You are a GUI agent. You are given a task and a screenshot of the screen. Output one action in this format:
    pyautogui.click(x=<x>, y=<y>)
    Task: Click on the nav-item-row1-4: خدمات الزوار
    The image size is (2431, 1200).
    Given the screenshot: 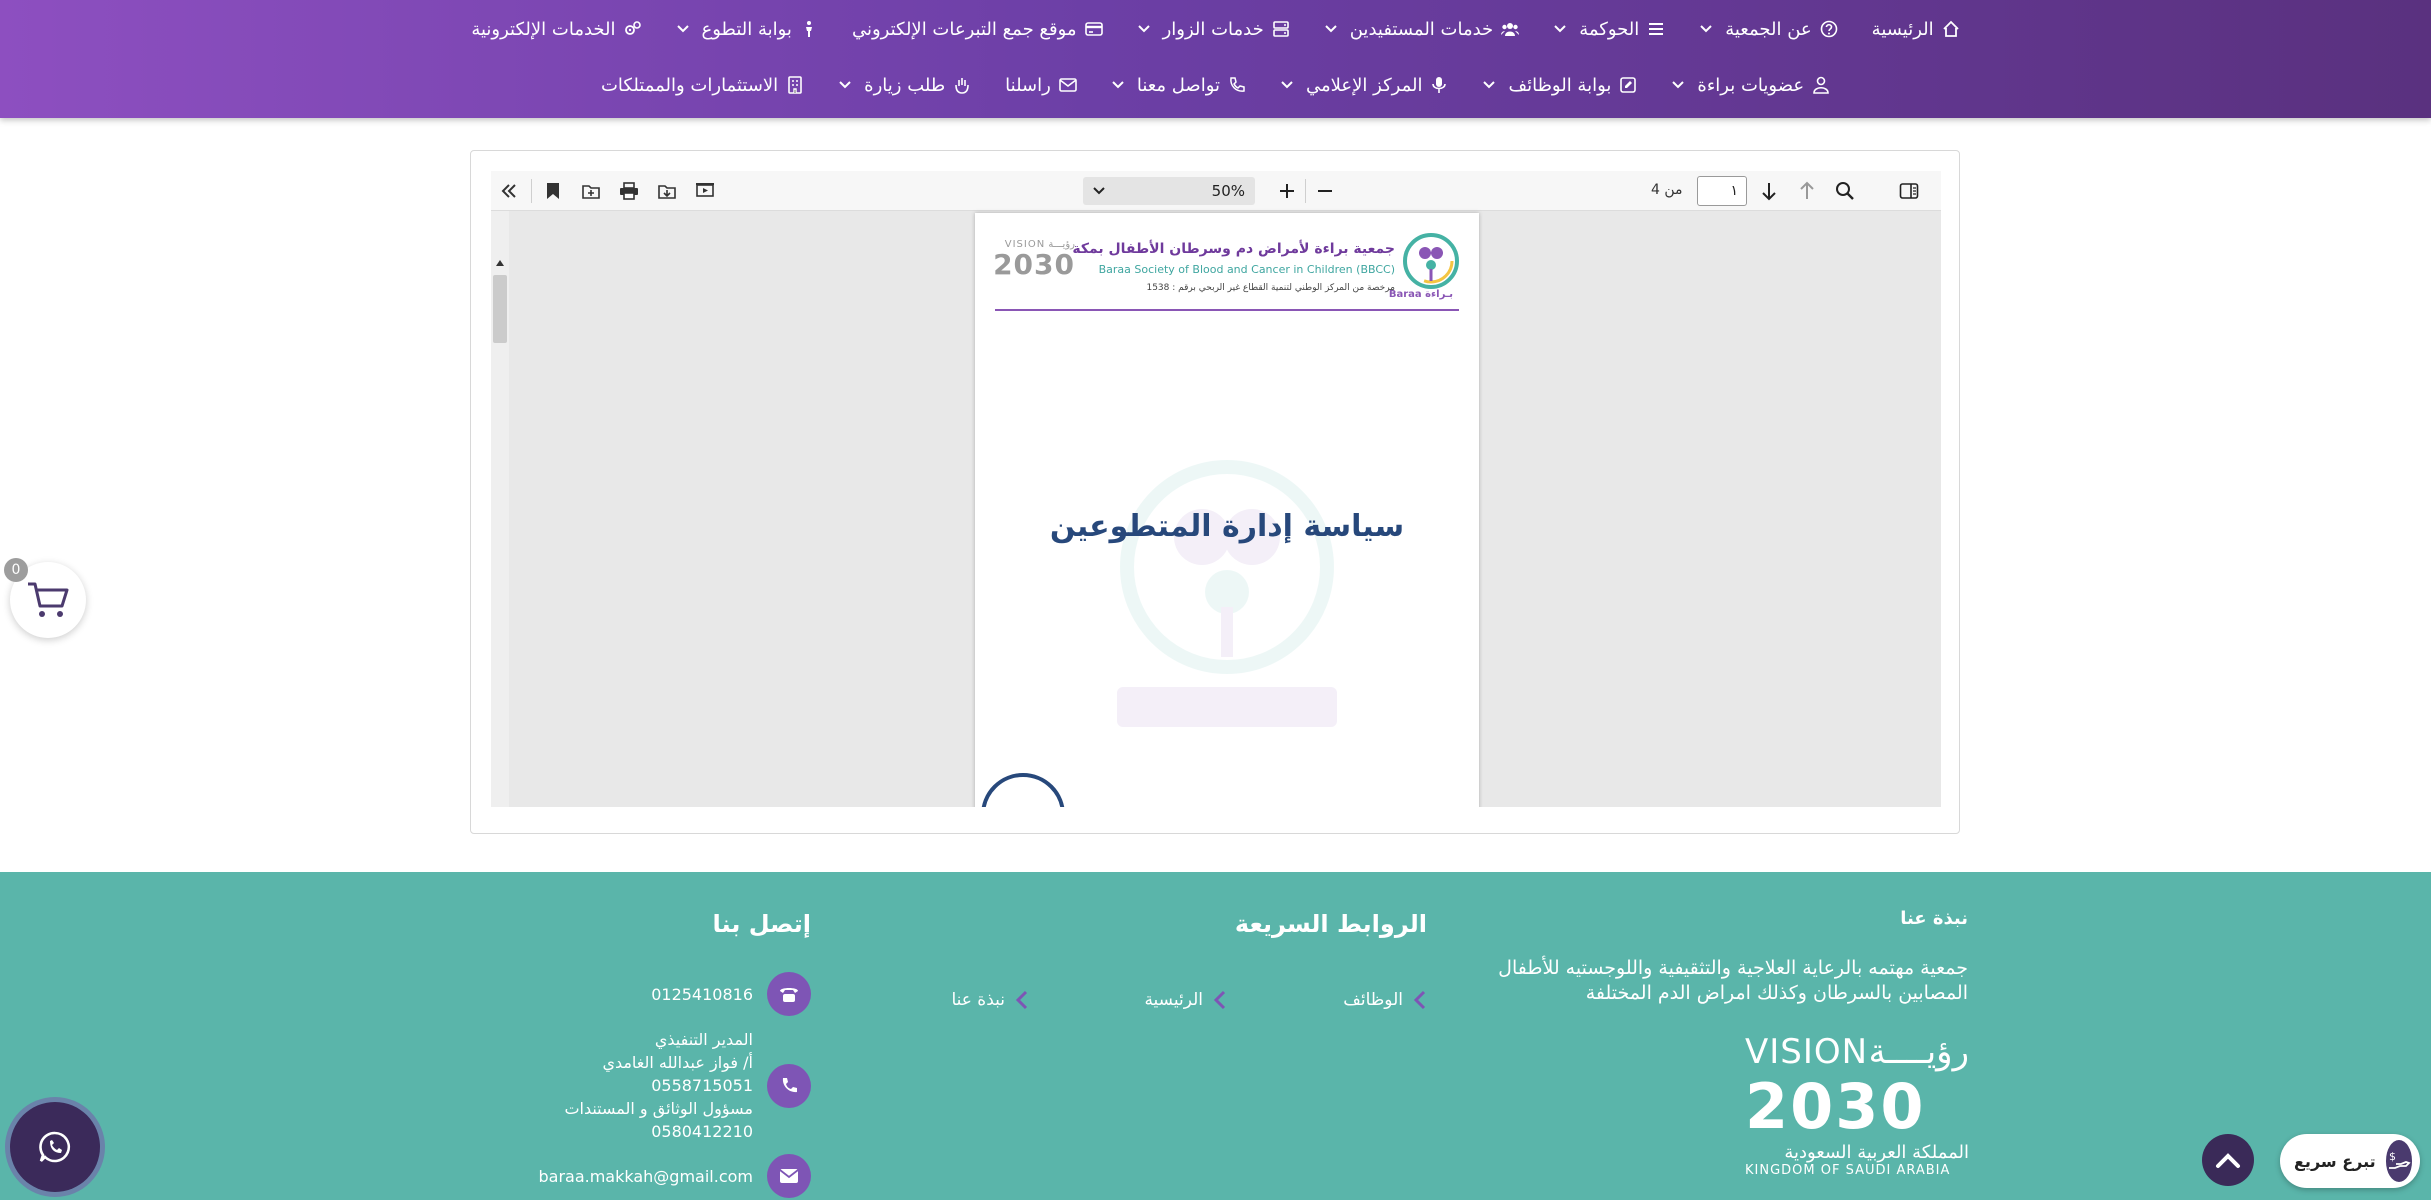 What is the action you would take?
    pyautogui.click(x=1213, y=29)
    